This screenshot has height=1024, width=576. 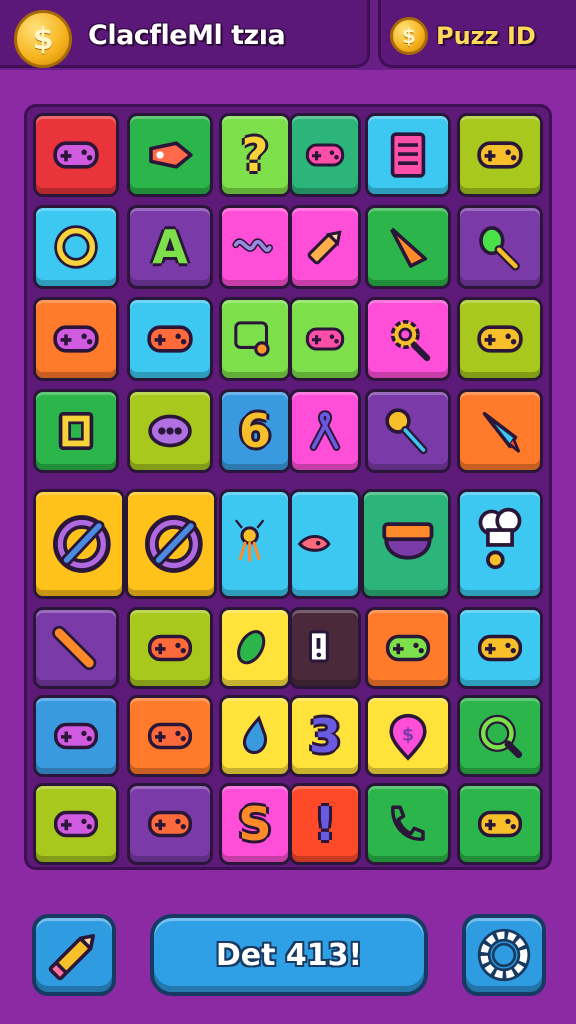 I want to click on bat-icon, so click(x=74, y=648).